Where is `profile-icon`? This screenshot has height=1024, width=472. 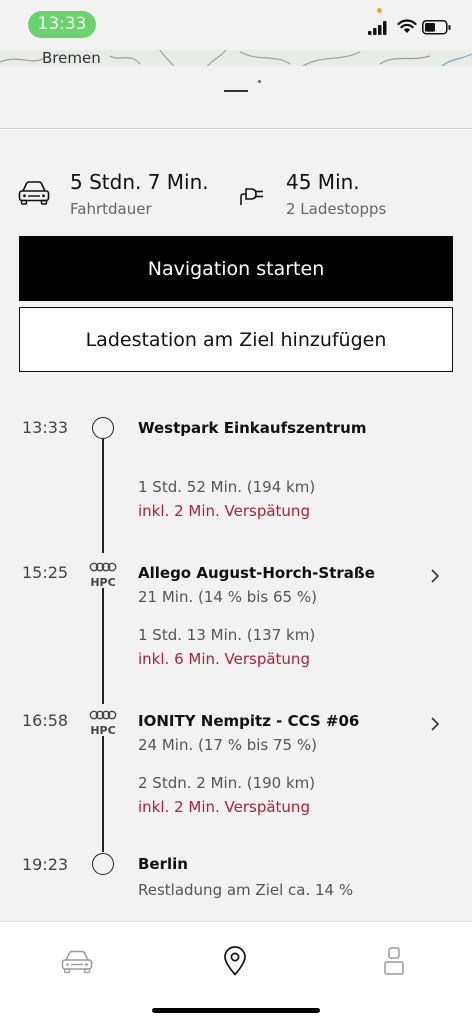 profile-icon is located at coordinates (394, 961).